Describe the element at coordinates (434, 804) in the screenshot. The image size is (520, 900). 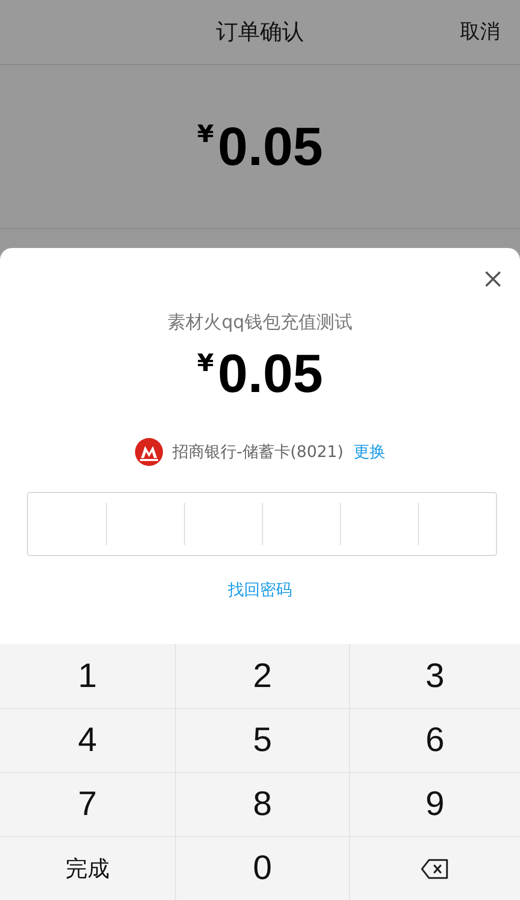
I see `number-key: 9` at that location.